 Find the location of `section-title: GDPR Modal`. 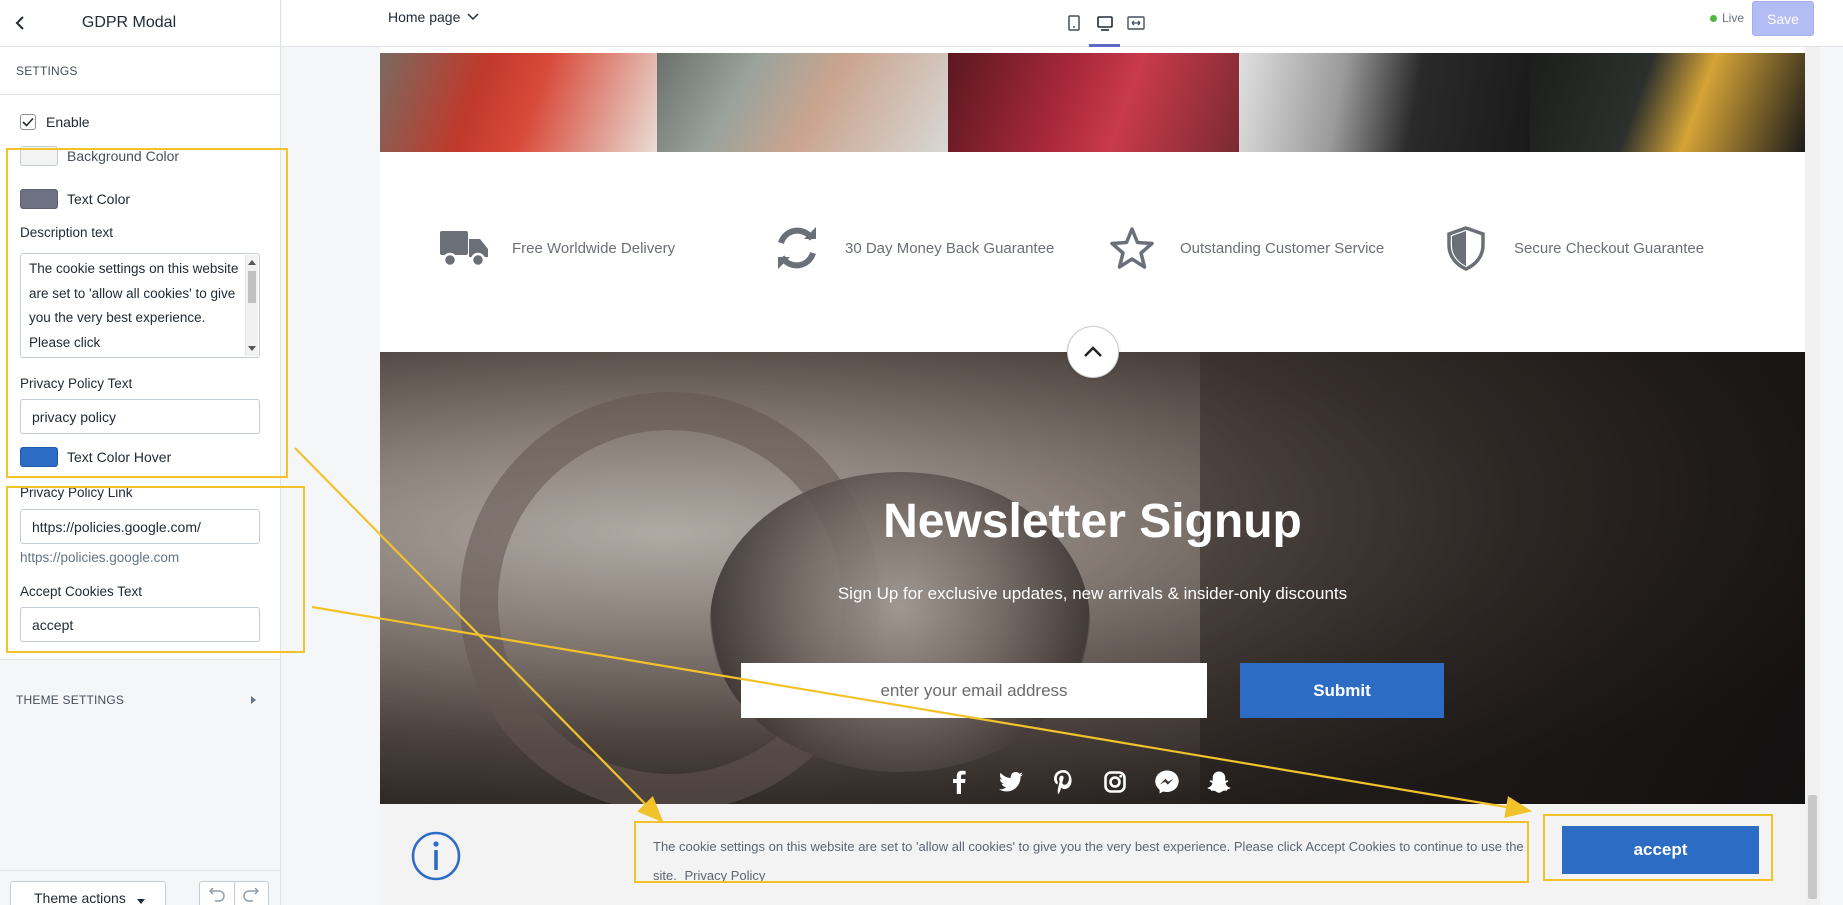

section-title: GDPR Modal is located at coordinates (129, 22).